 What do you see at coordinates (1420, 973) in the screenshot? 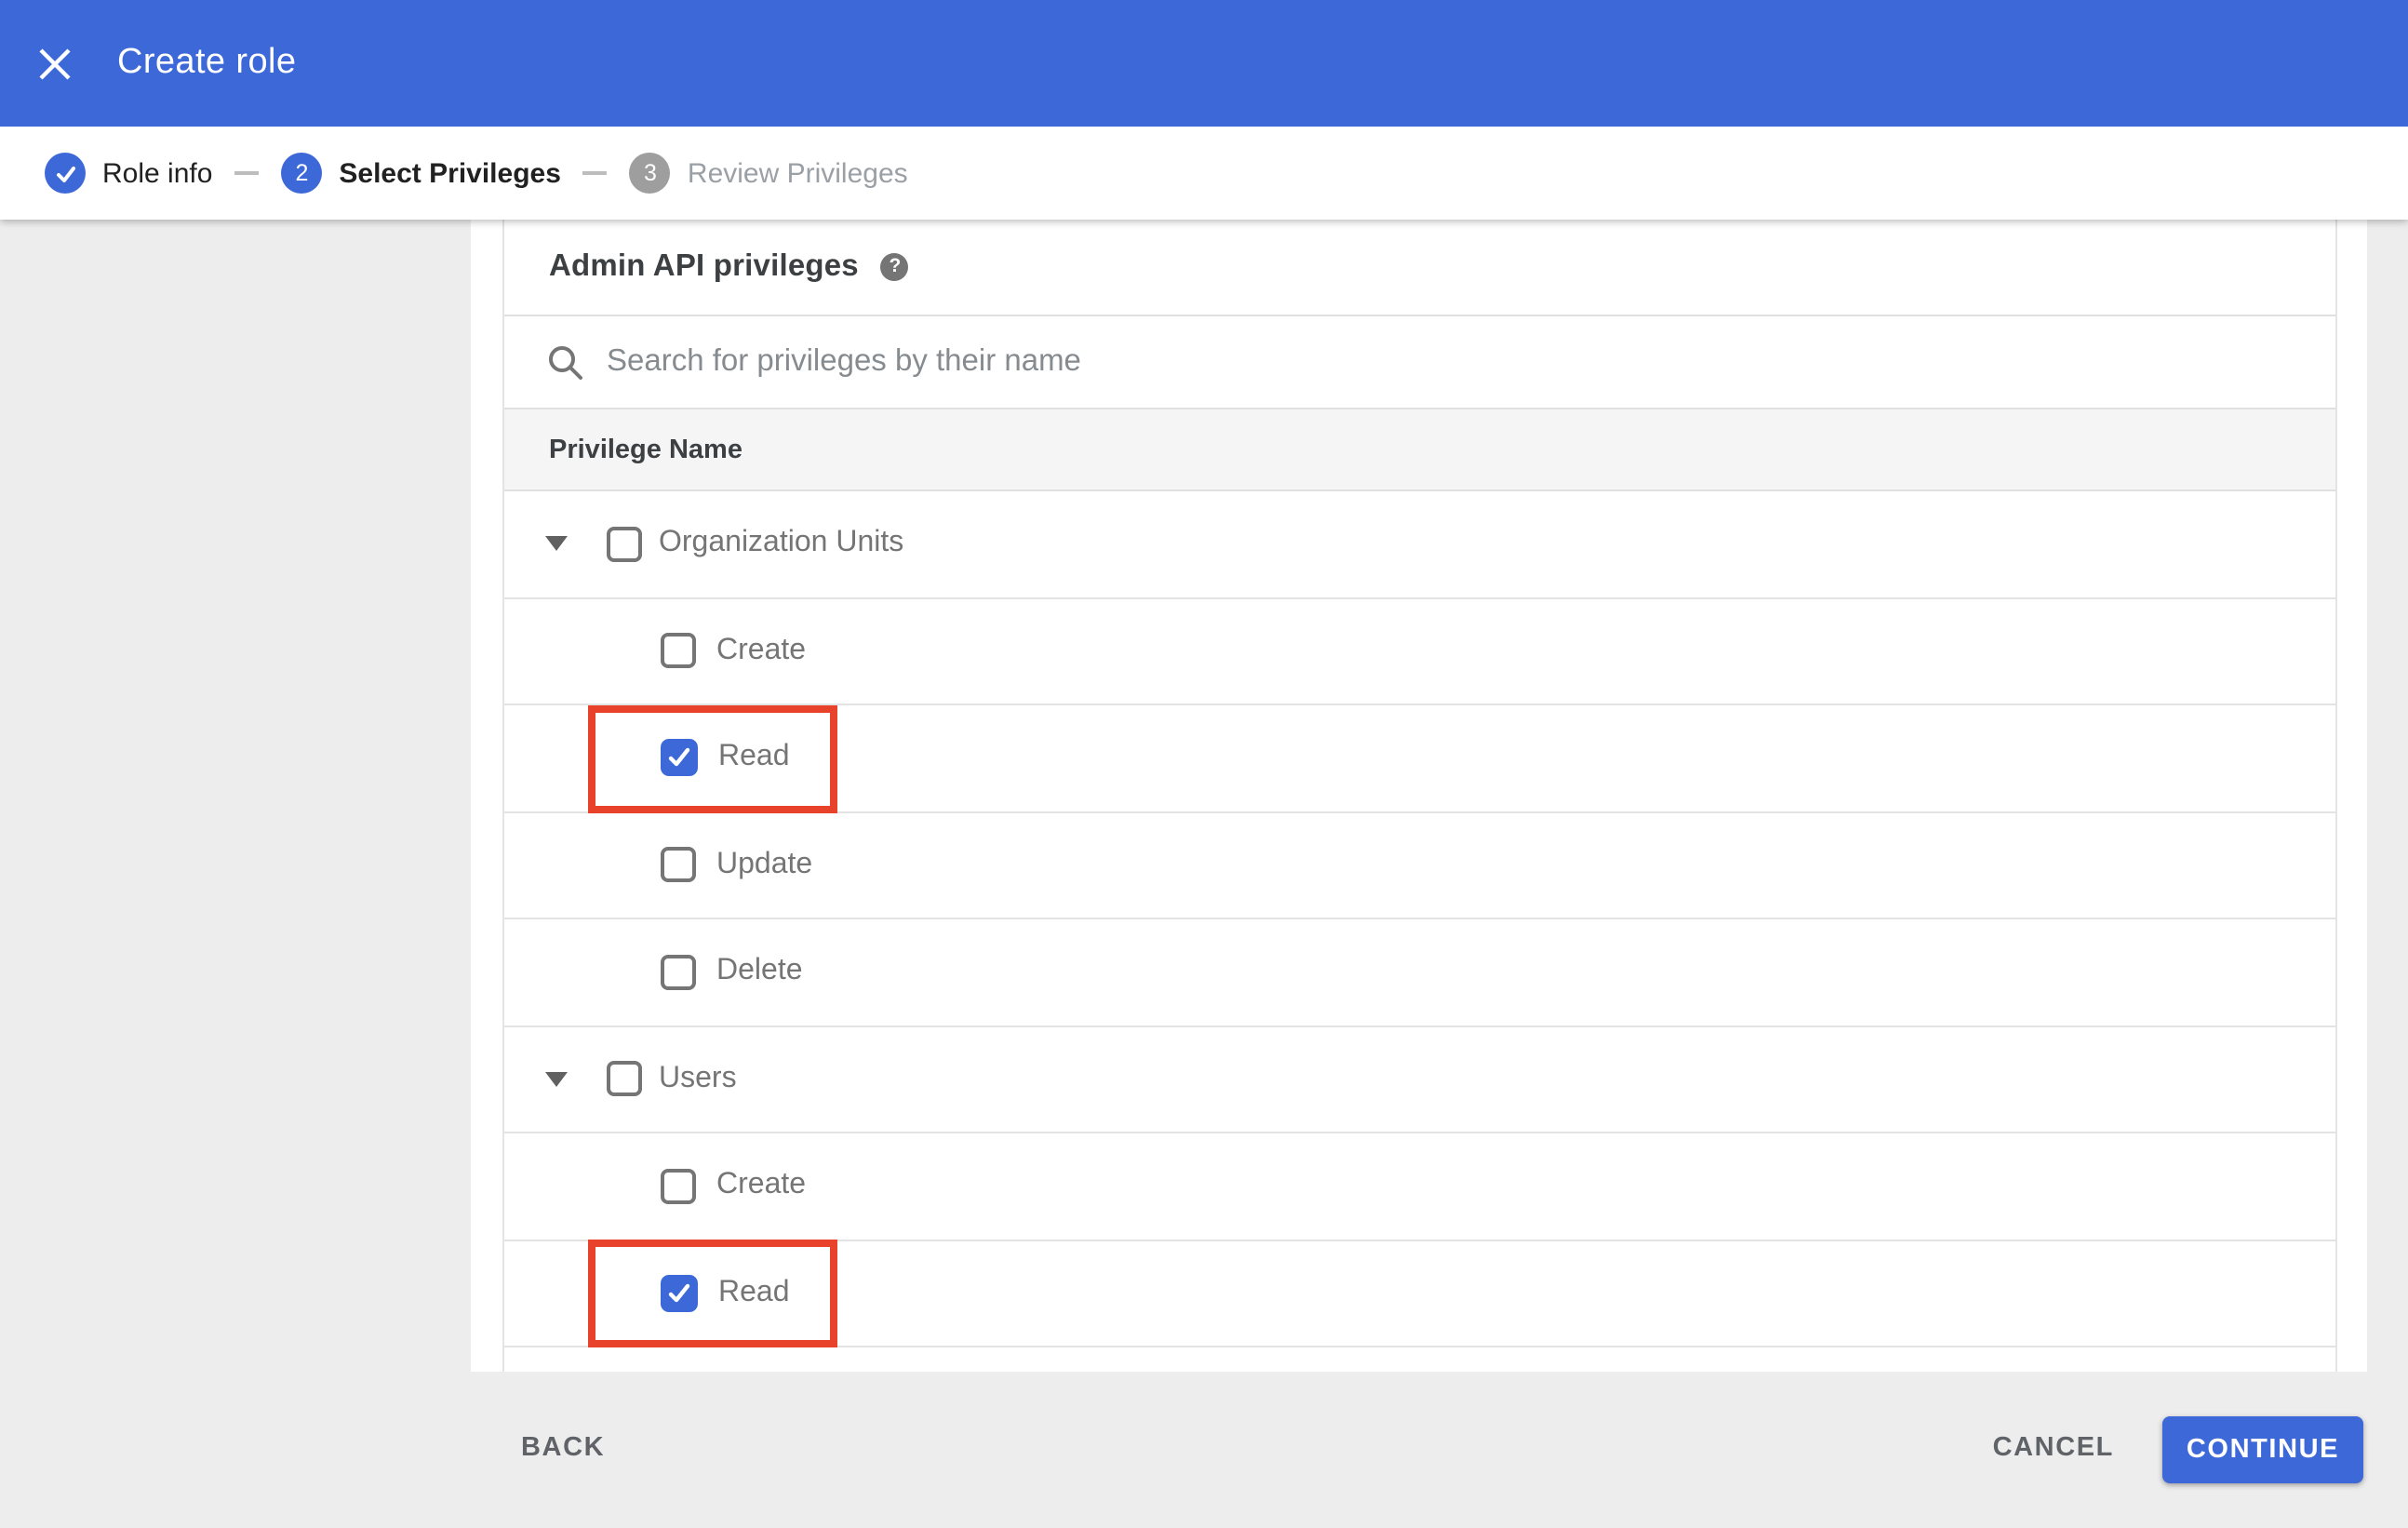
I see `privilege-row: Delete` at bounding box center [1420, 973].